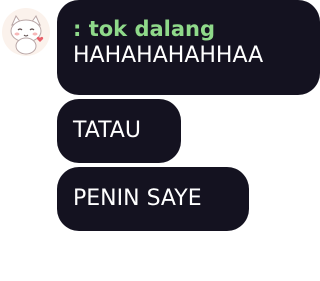 The height and width of the screenshot is (281, 320). Describe the element at coordinates (144, 29) in the screenshot. I see `sender-name: : tok dalang` at that location.